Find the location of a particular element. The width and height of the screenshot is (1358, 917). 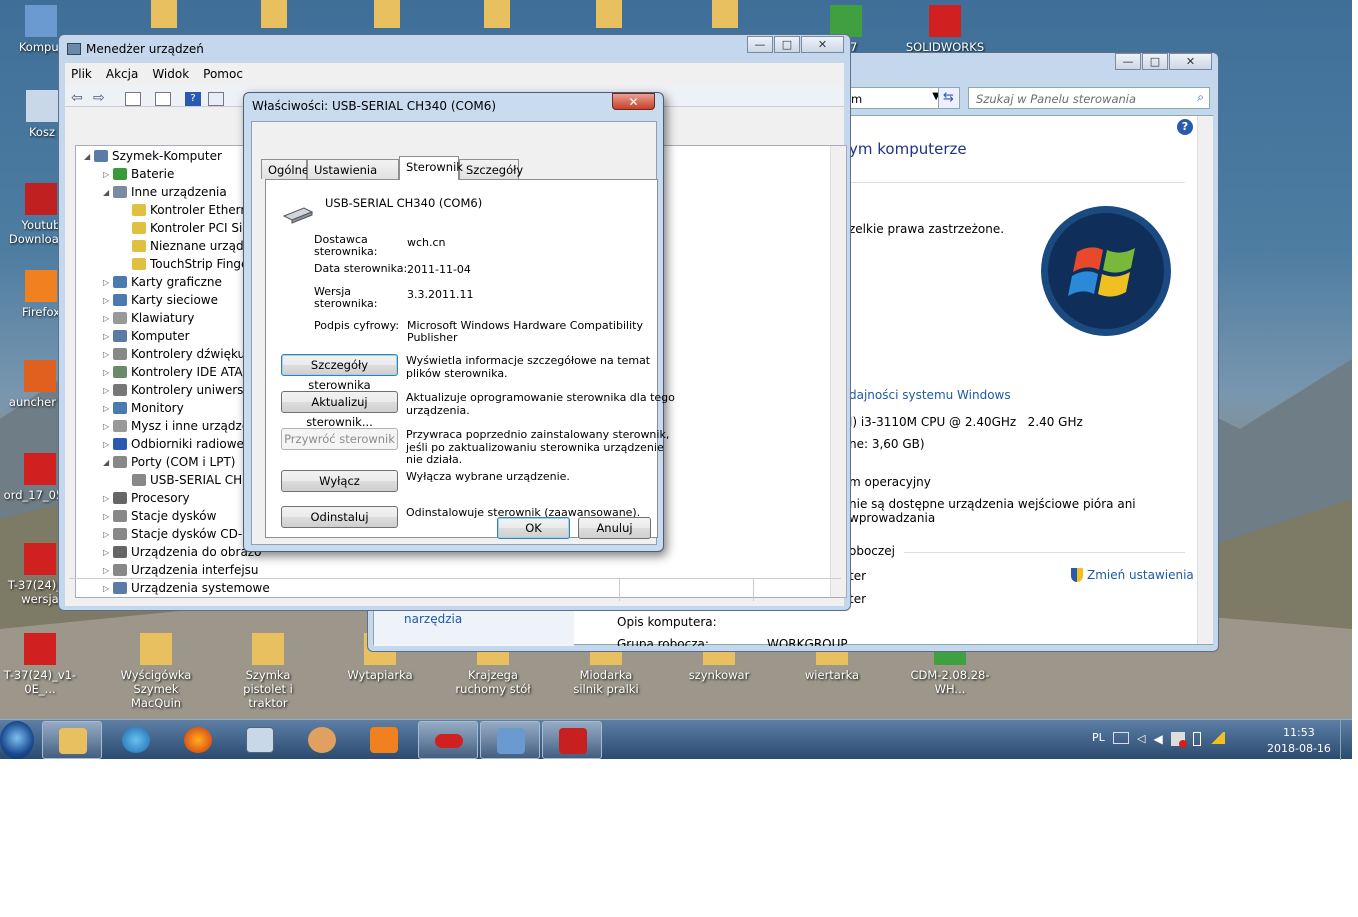

title-bar: Menedżer urządzeń — □ ✕ is located at coordinates (454, 49).